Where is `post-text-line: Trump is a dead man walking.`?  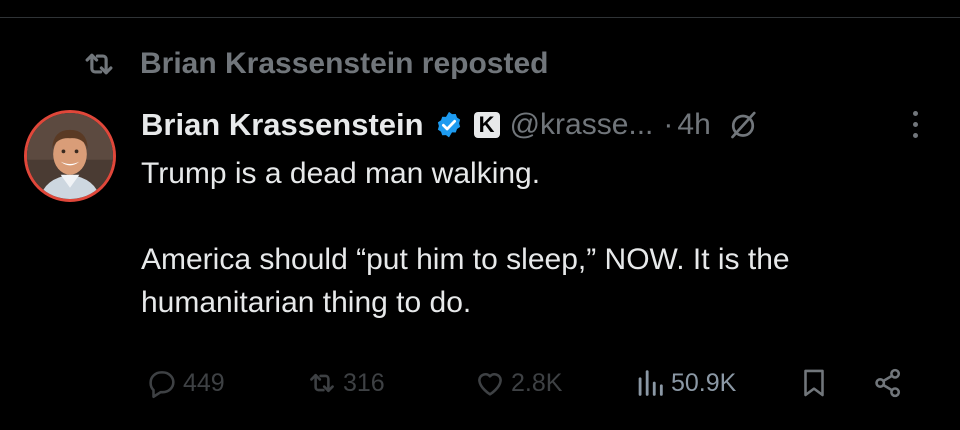
post-text-line: Trump is a dead man walking. is located at coordinates (341, 173).